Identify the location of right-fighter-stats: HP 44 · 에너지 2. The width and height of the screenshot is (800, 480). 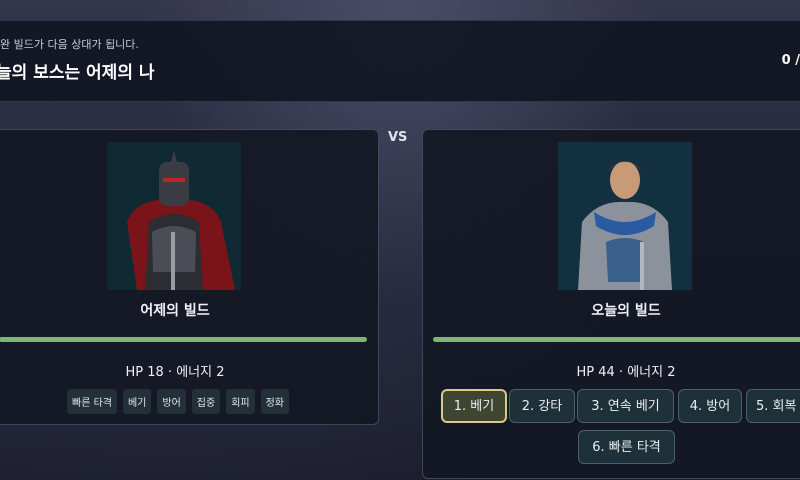
(626, 372).